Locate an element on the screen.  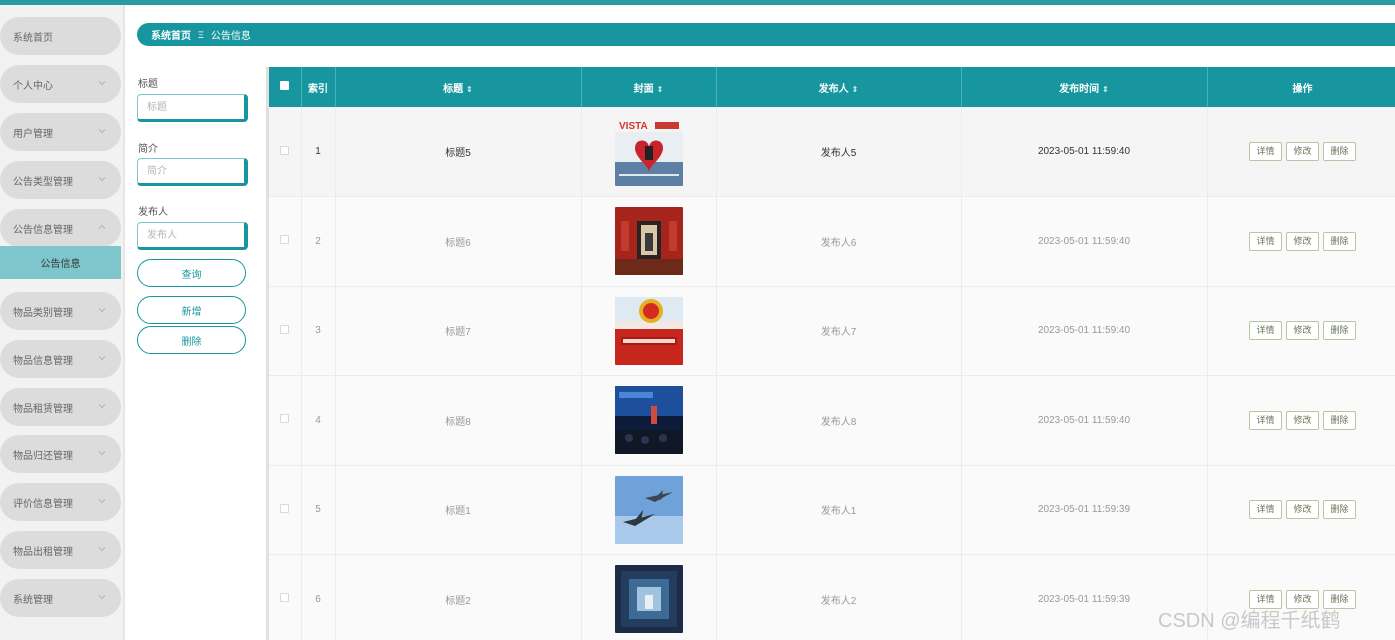
index-cell: 2 is located at coordinates (318, 241).